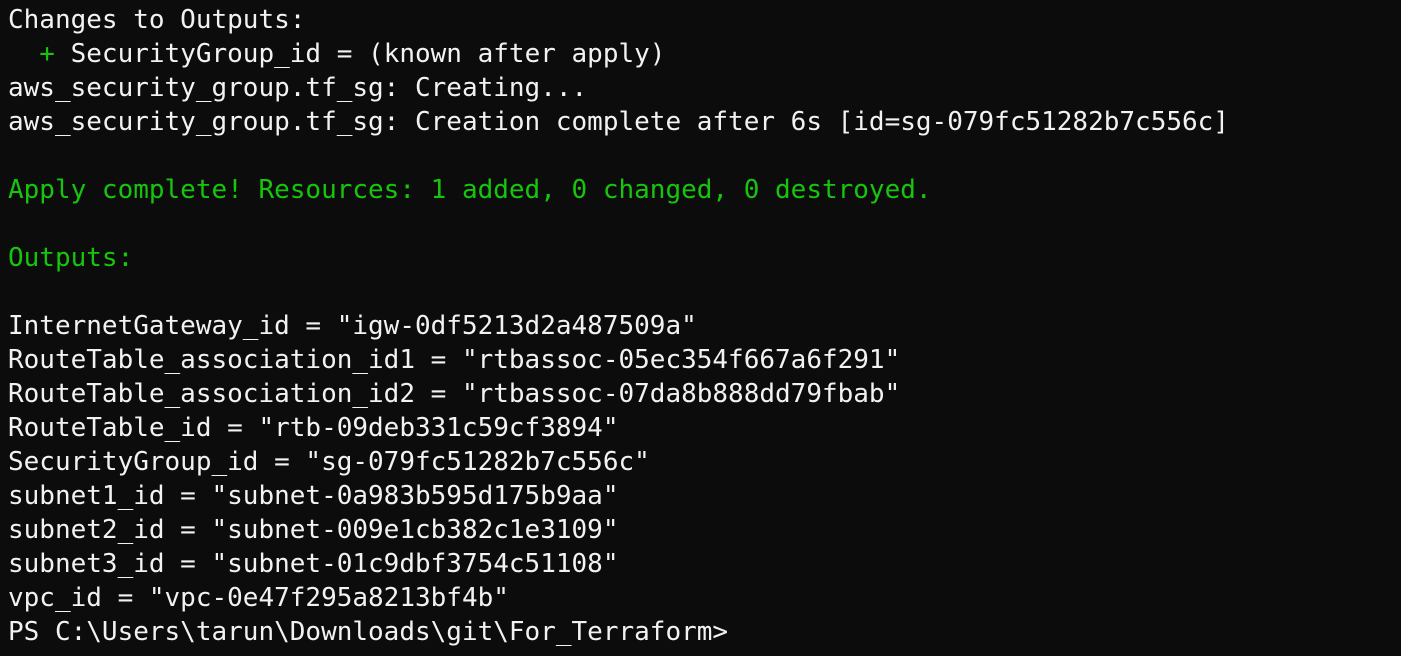 The image size is (1401, 656). What do you see at coordinates (368, 54) in the screenshot?
I see `change-text: SecurityGroup_id = (known after apply)` at bounding box center [368, 54].